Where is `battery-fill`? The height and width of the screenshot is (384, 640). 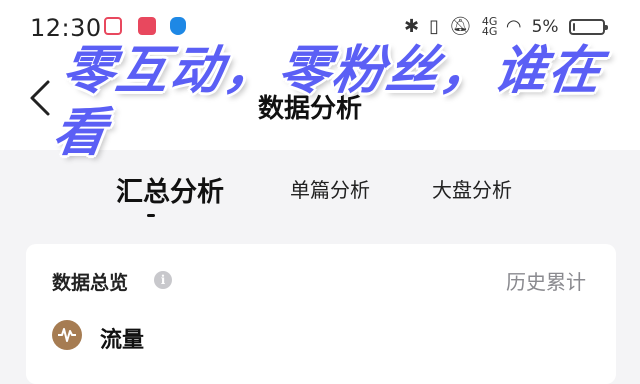
battery-fill is located at coordinates (573, 27).